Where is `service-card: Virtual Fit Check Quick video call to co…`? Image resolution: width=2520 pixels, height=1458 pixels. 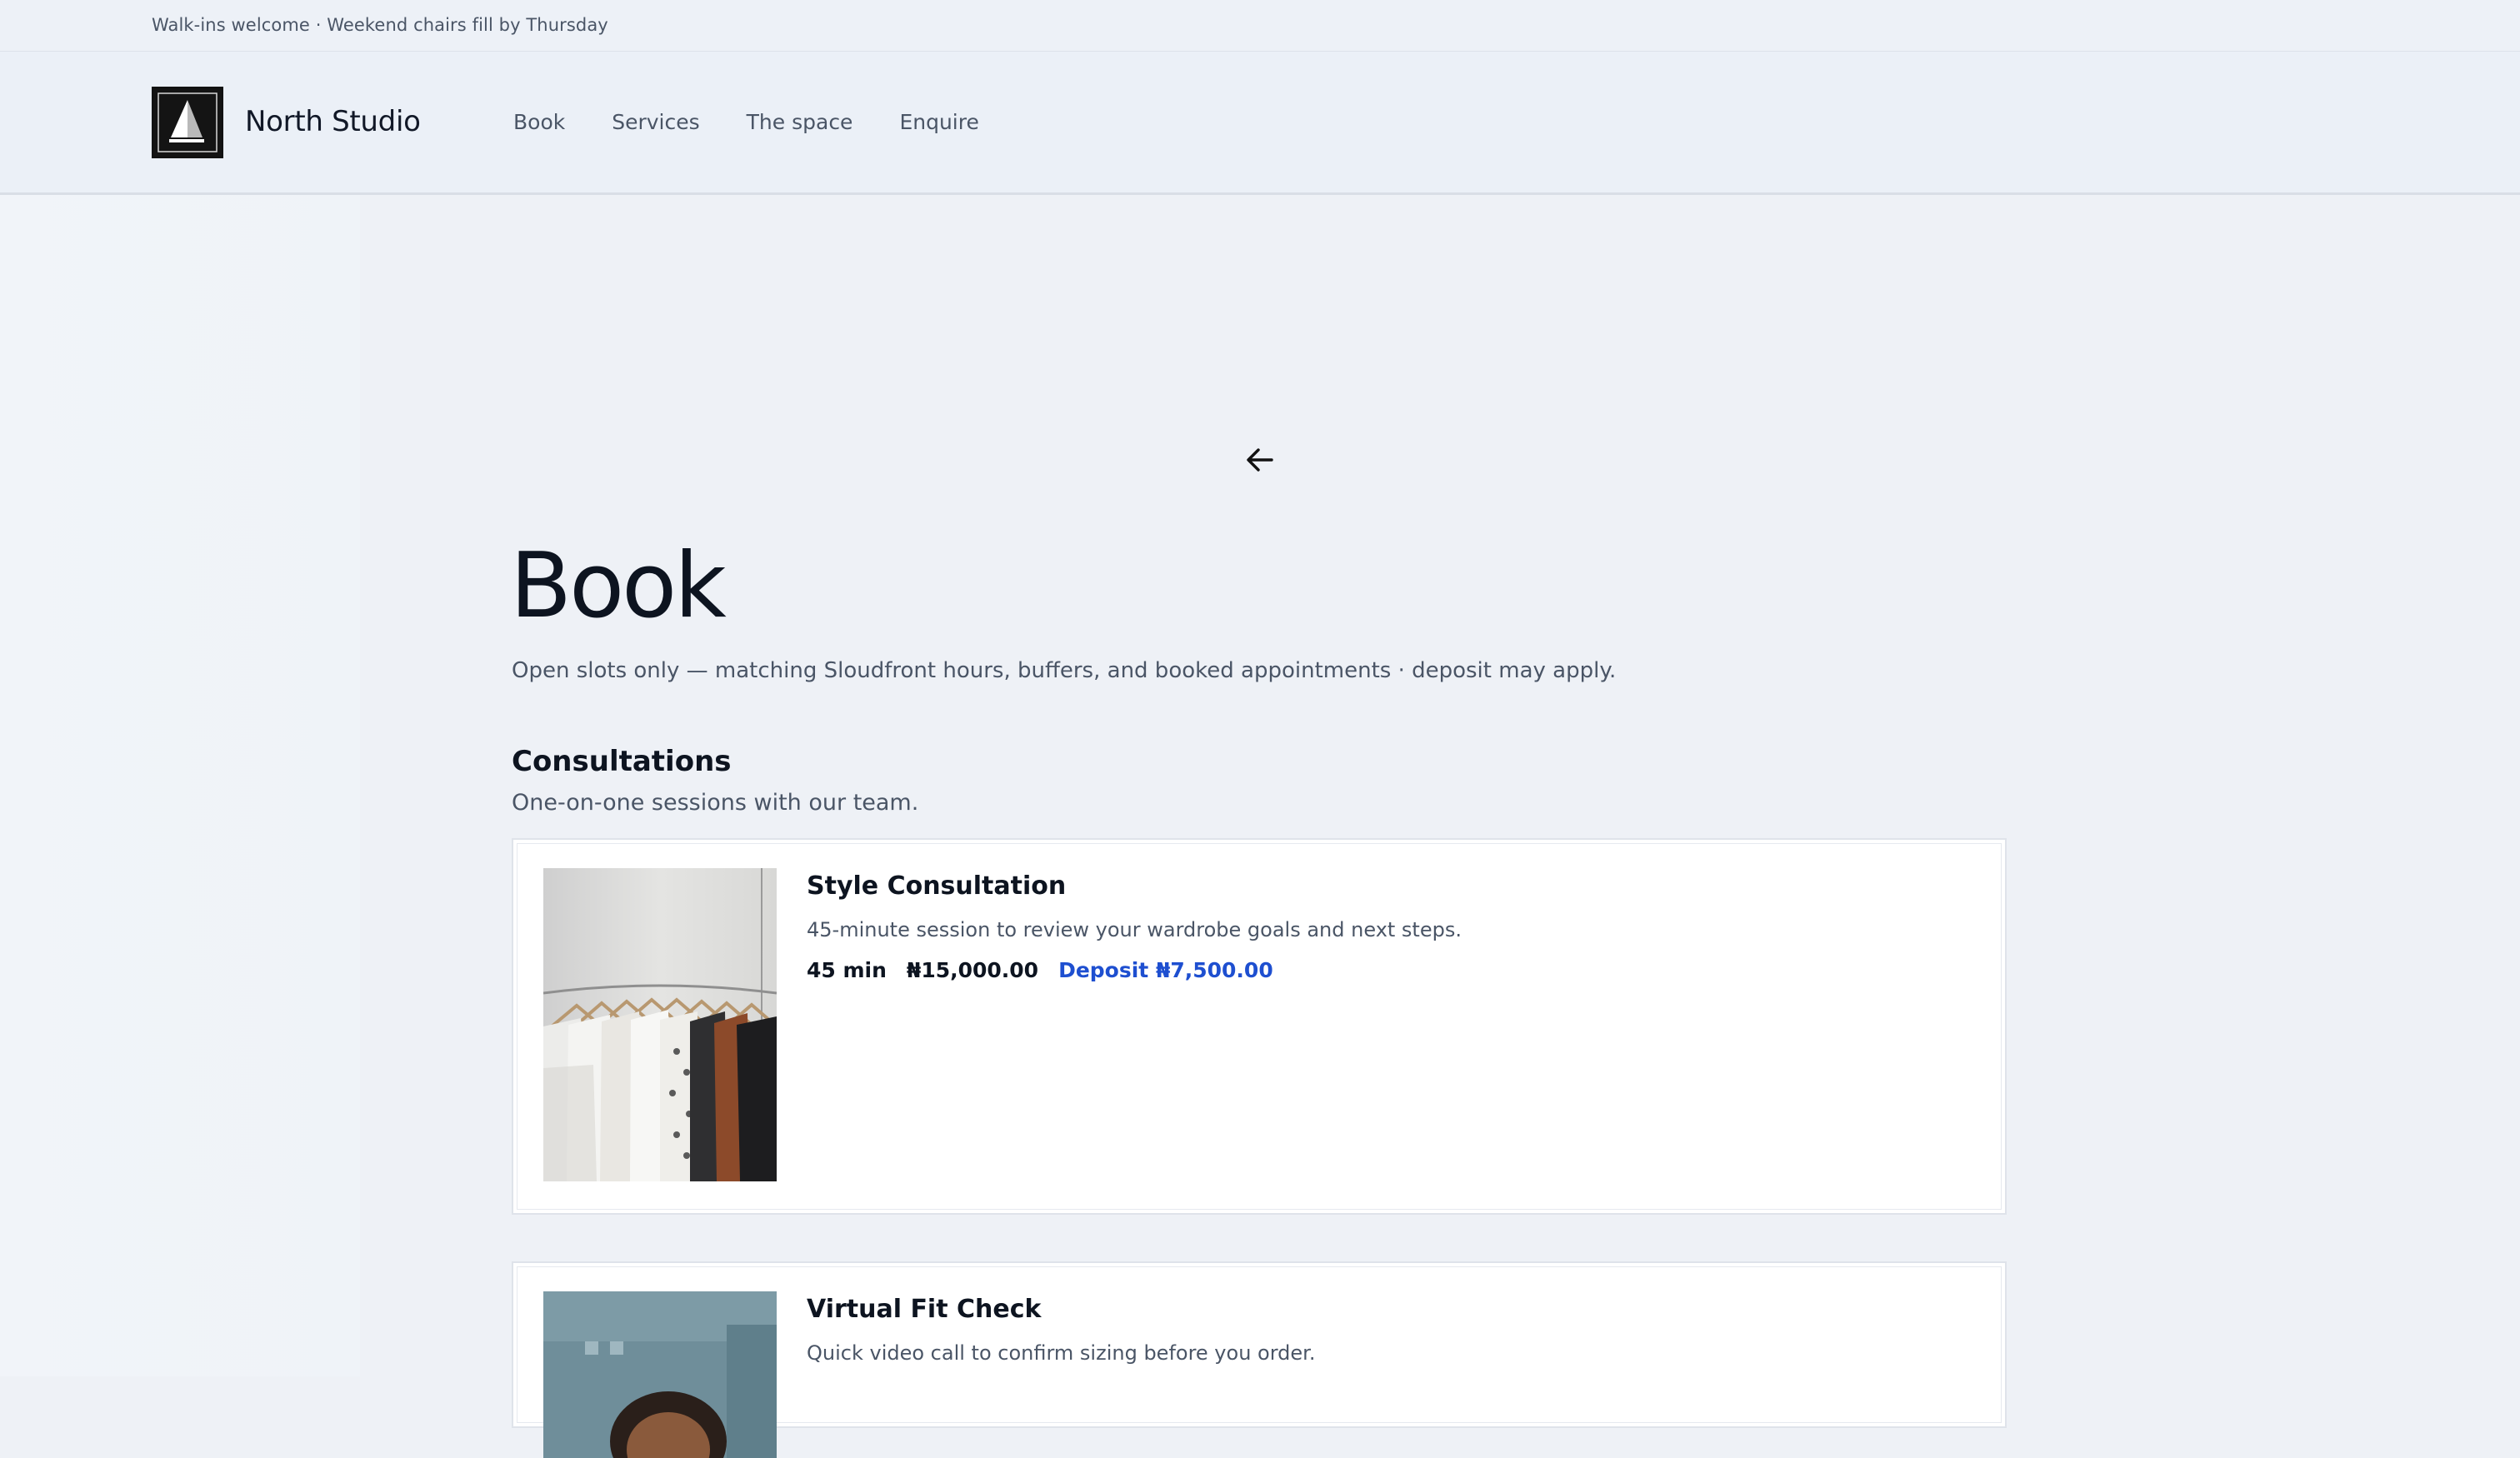 service-card: Virtual Fit Check Quick video call to co… is located at coordinates (1259, 1359).